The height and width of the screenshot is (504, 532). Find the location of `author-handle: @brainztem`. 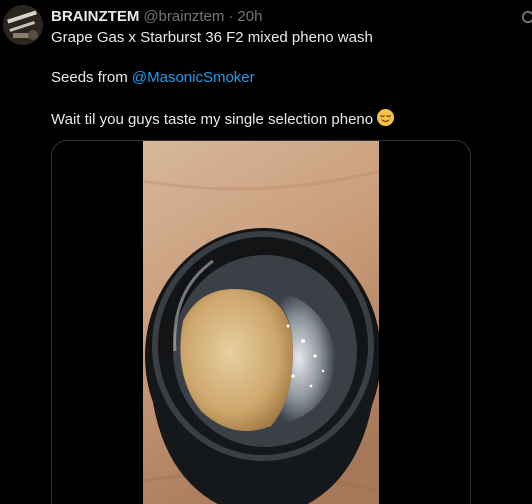

author-handle: @brainztem is located at coordinates (183, 16).